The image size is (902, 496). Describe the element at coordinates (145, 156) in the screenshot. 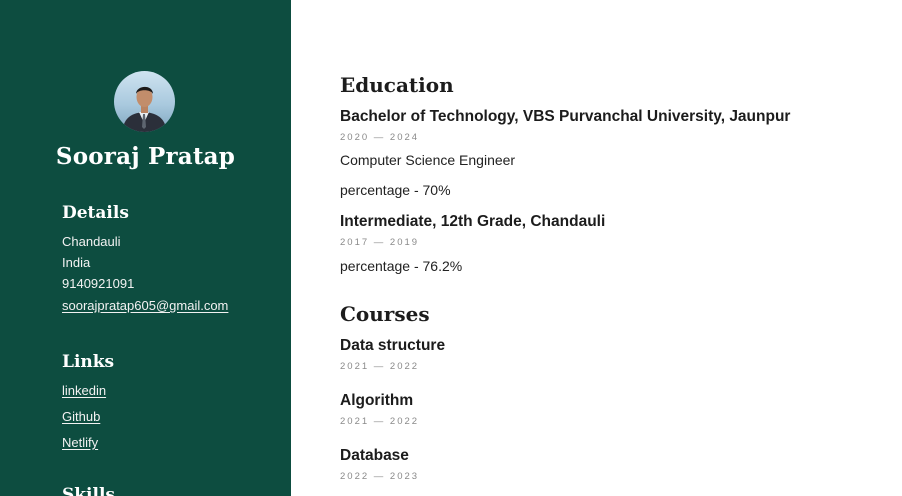

I see `profile-name: Sooraj Pratap` at that location.